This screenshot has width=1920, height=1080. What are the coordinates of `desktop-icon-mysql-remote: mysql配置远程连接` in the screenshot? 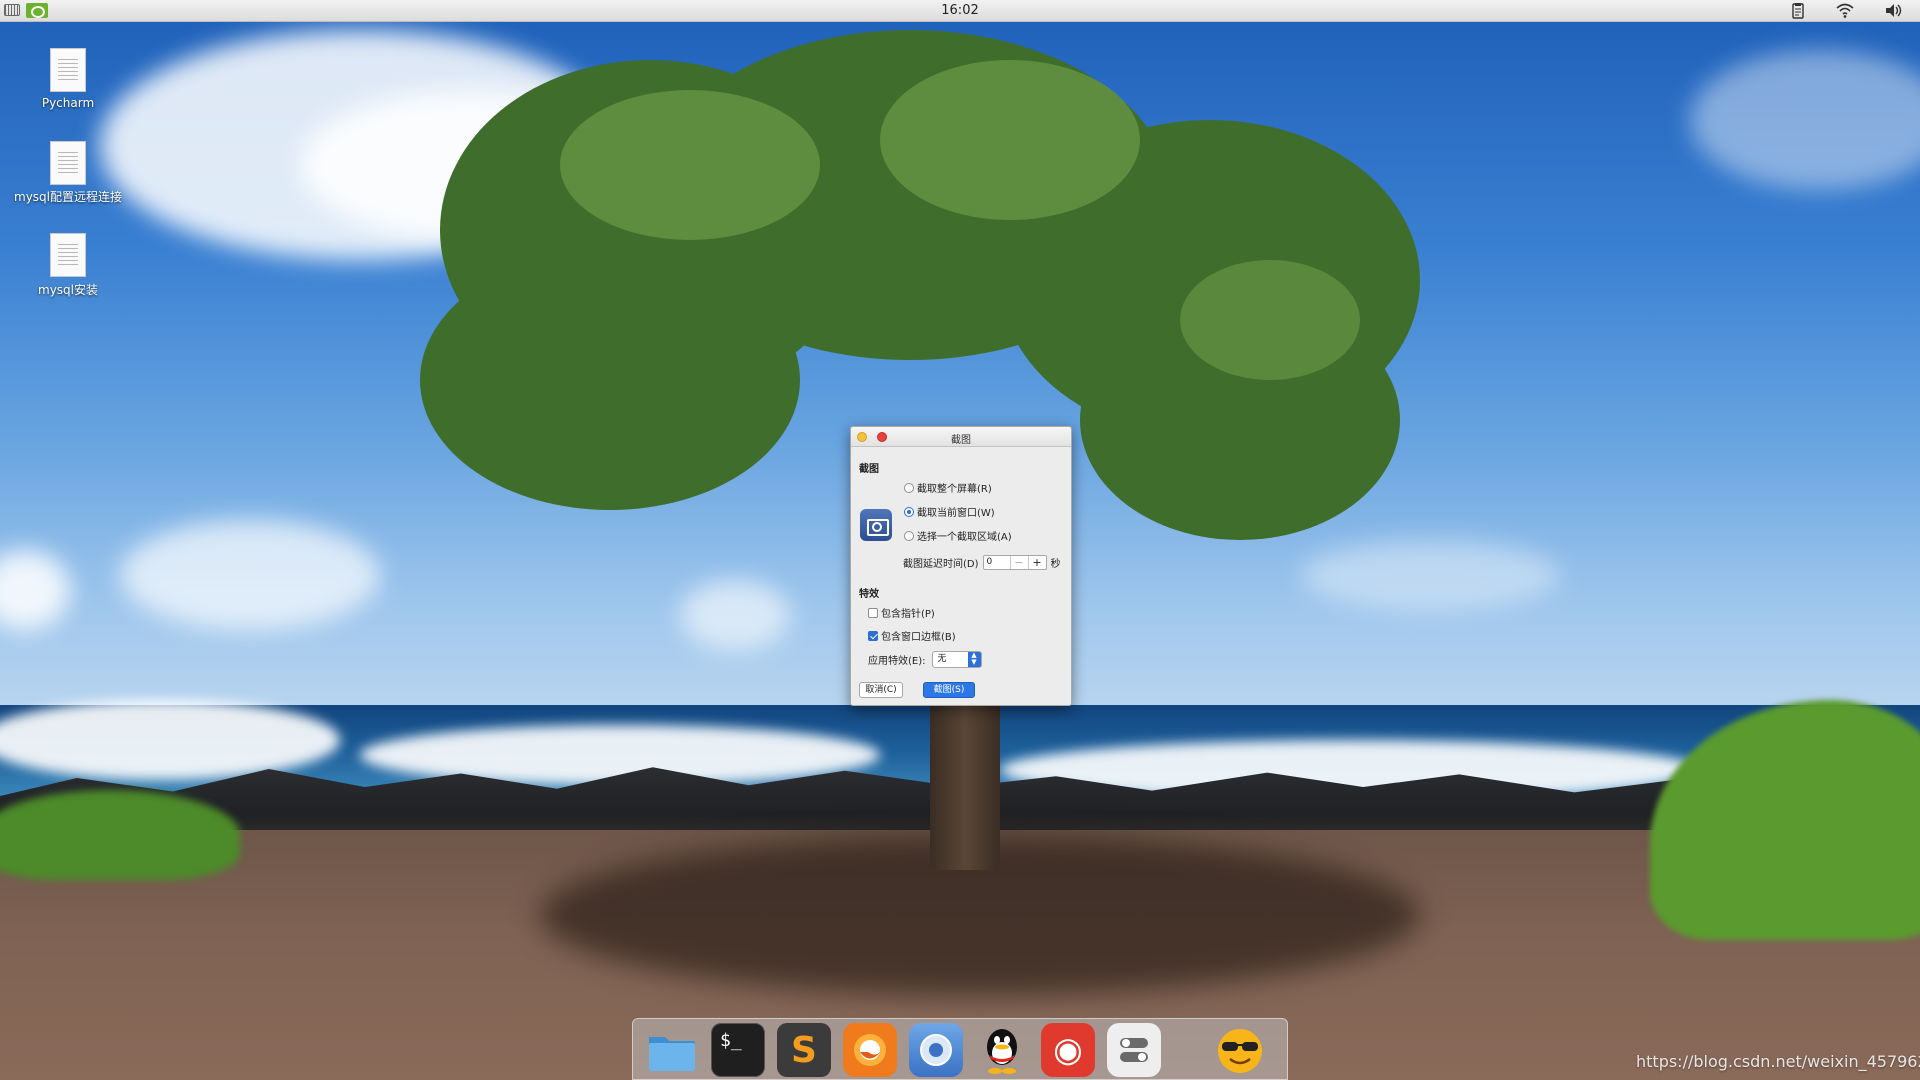 It's located at (68, 173).